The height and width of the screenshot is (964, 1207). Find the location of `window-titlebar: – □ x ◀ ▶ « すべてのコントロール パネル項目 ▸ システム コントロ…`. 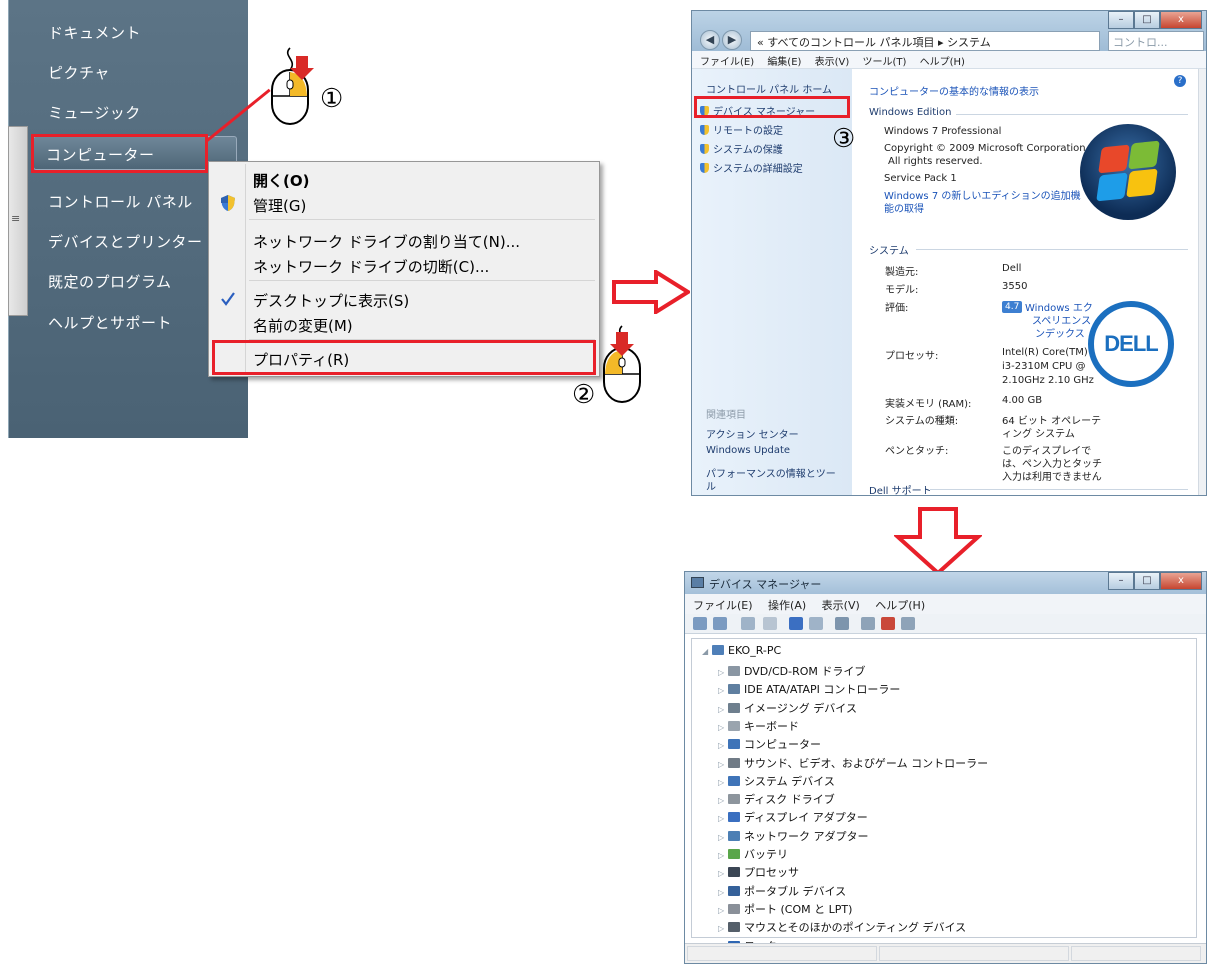

window-titlebar: – □ x ◀ ▶ « すべてのコントロール パネル項目 ▸ システム コントロ… is located at coordinates (949, 31).